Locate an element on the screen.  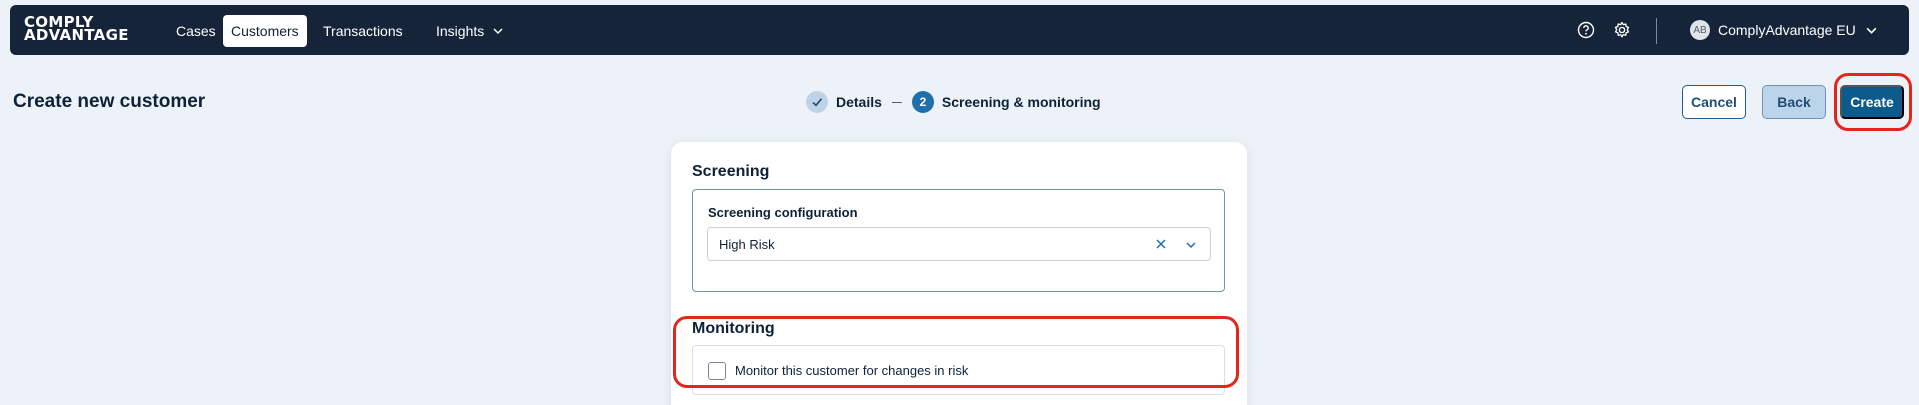
screening-config-box: Screening configuration High Risk is located at coordinates (958, 240).